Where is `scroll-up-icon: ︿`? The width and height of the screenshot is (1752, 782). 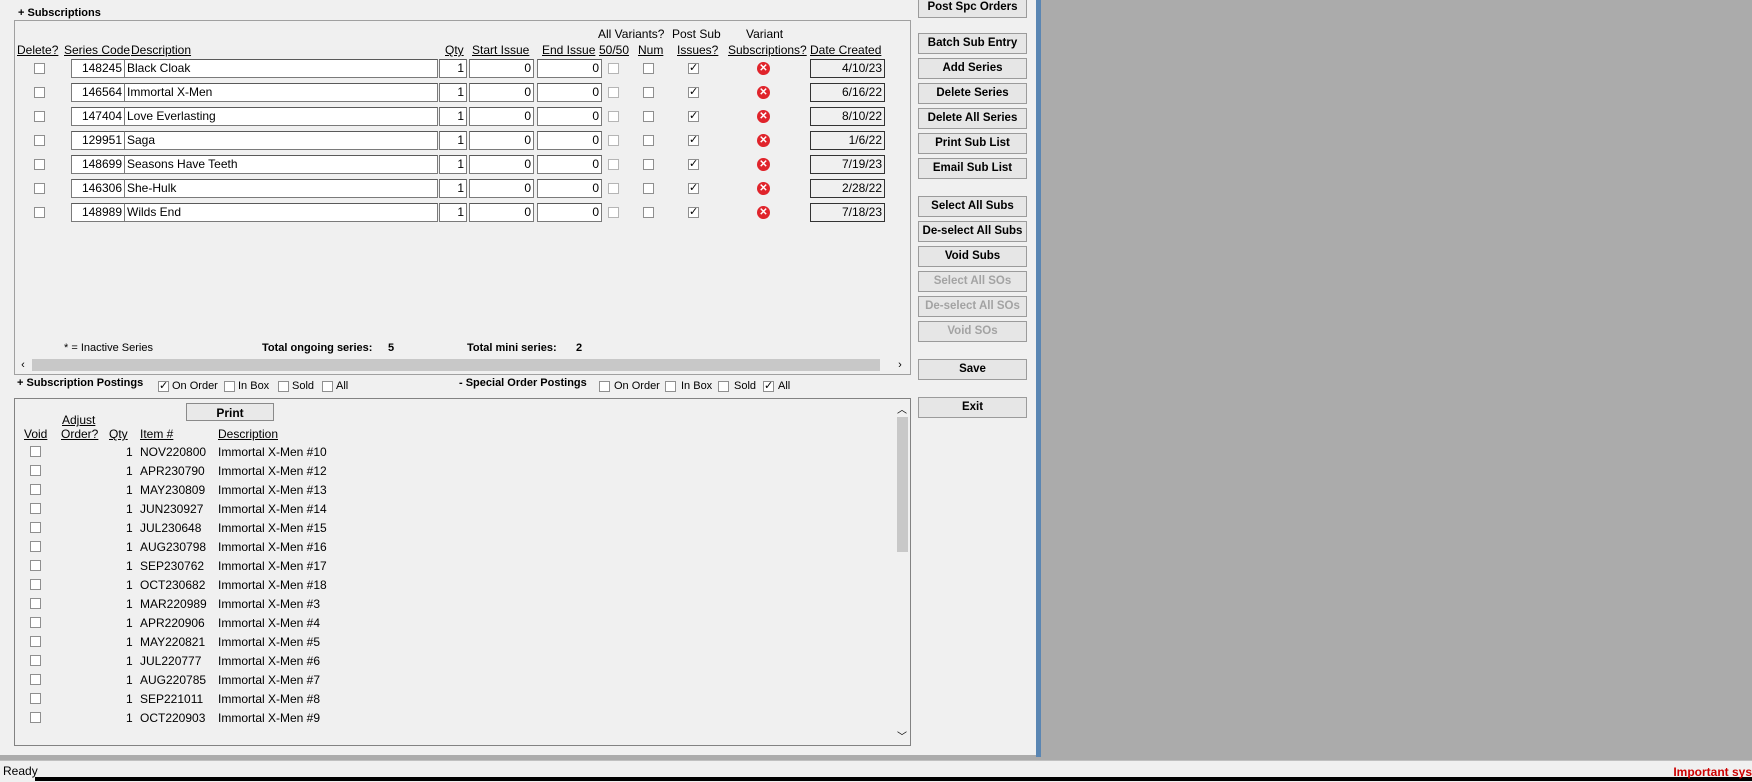
scroll-up-icon: ︿ is located at coordinates (902, 408).